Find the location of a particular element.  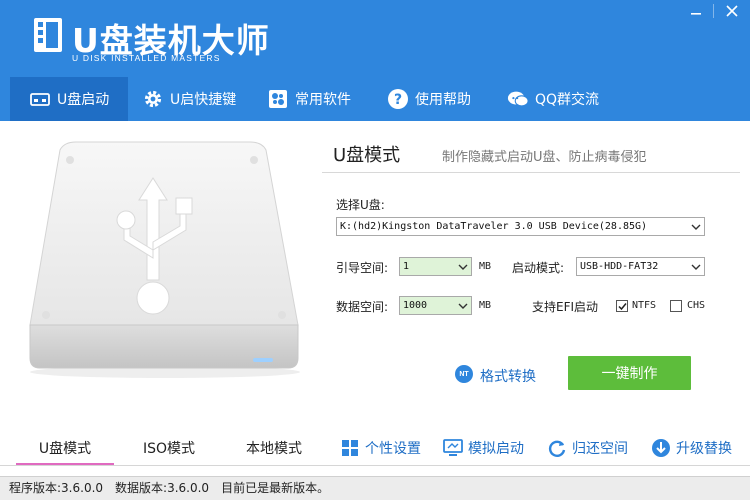

boot-mode-select: USB-HDD-FAT32 is located at coordinates (640, 266).